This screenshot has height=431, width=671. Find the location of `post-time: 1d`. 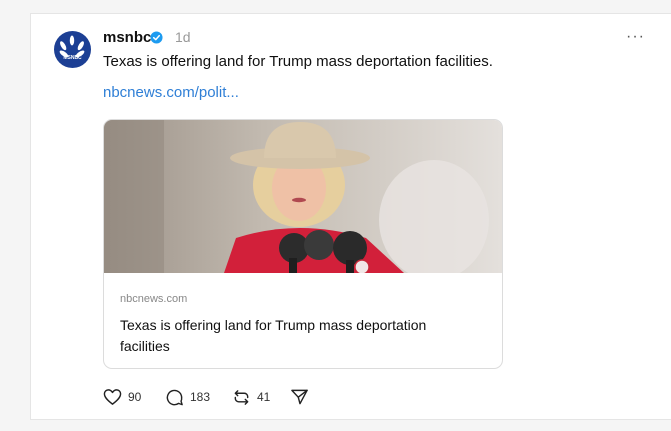

post-time: 1d is located at coordinates (183, 37).